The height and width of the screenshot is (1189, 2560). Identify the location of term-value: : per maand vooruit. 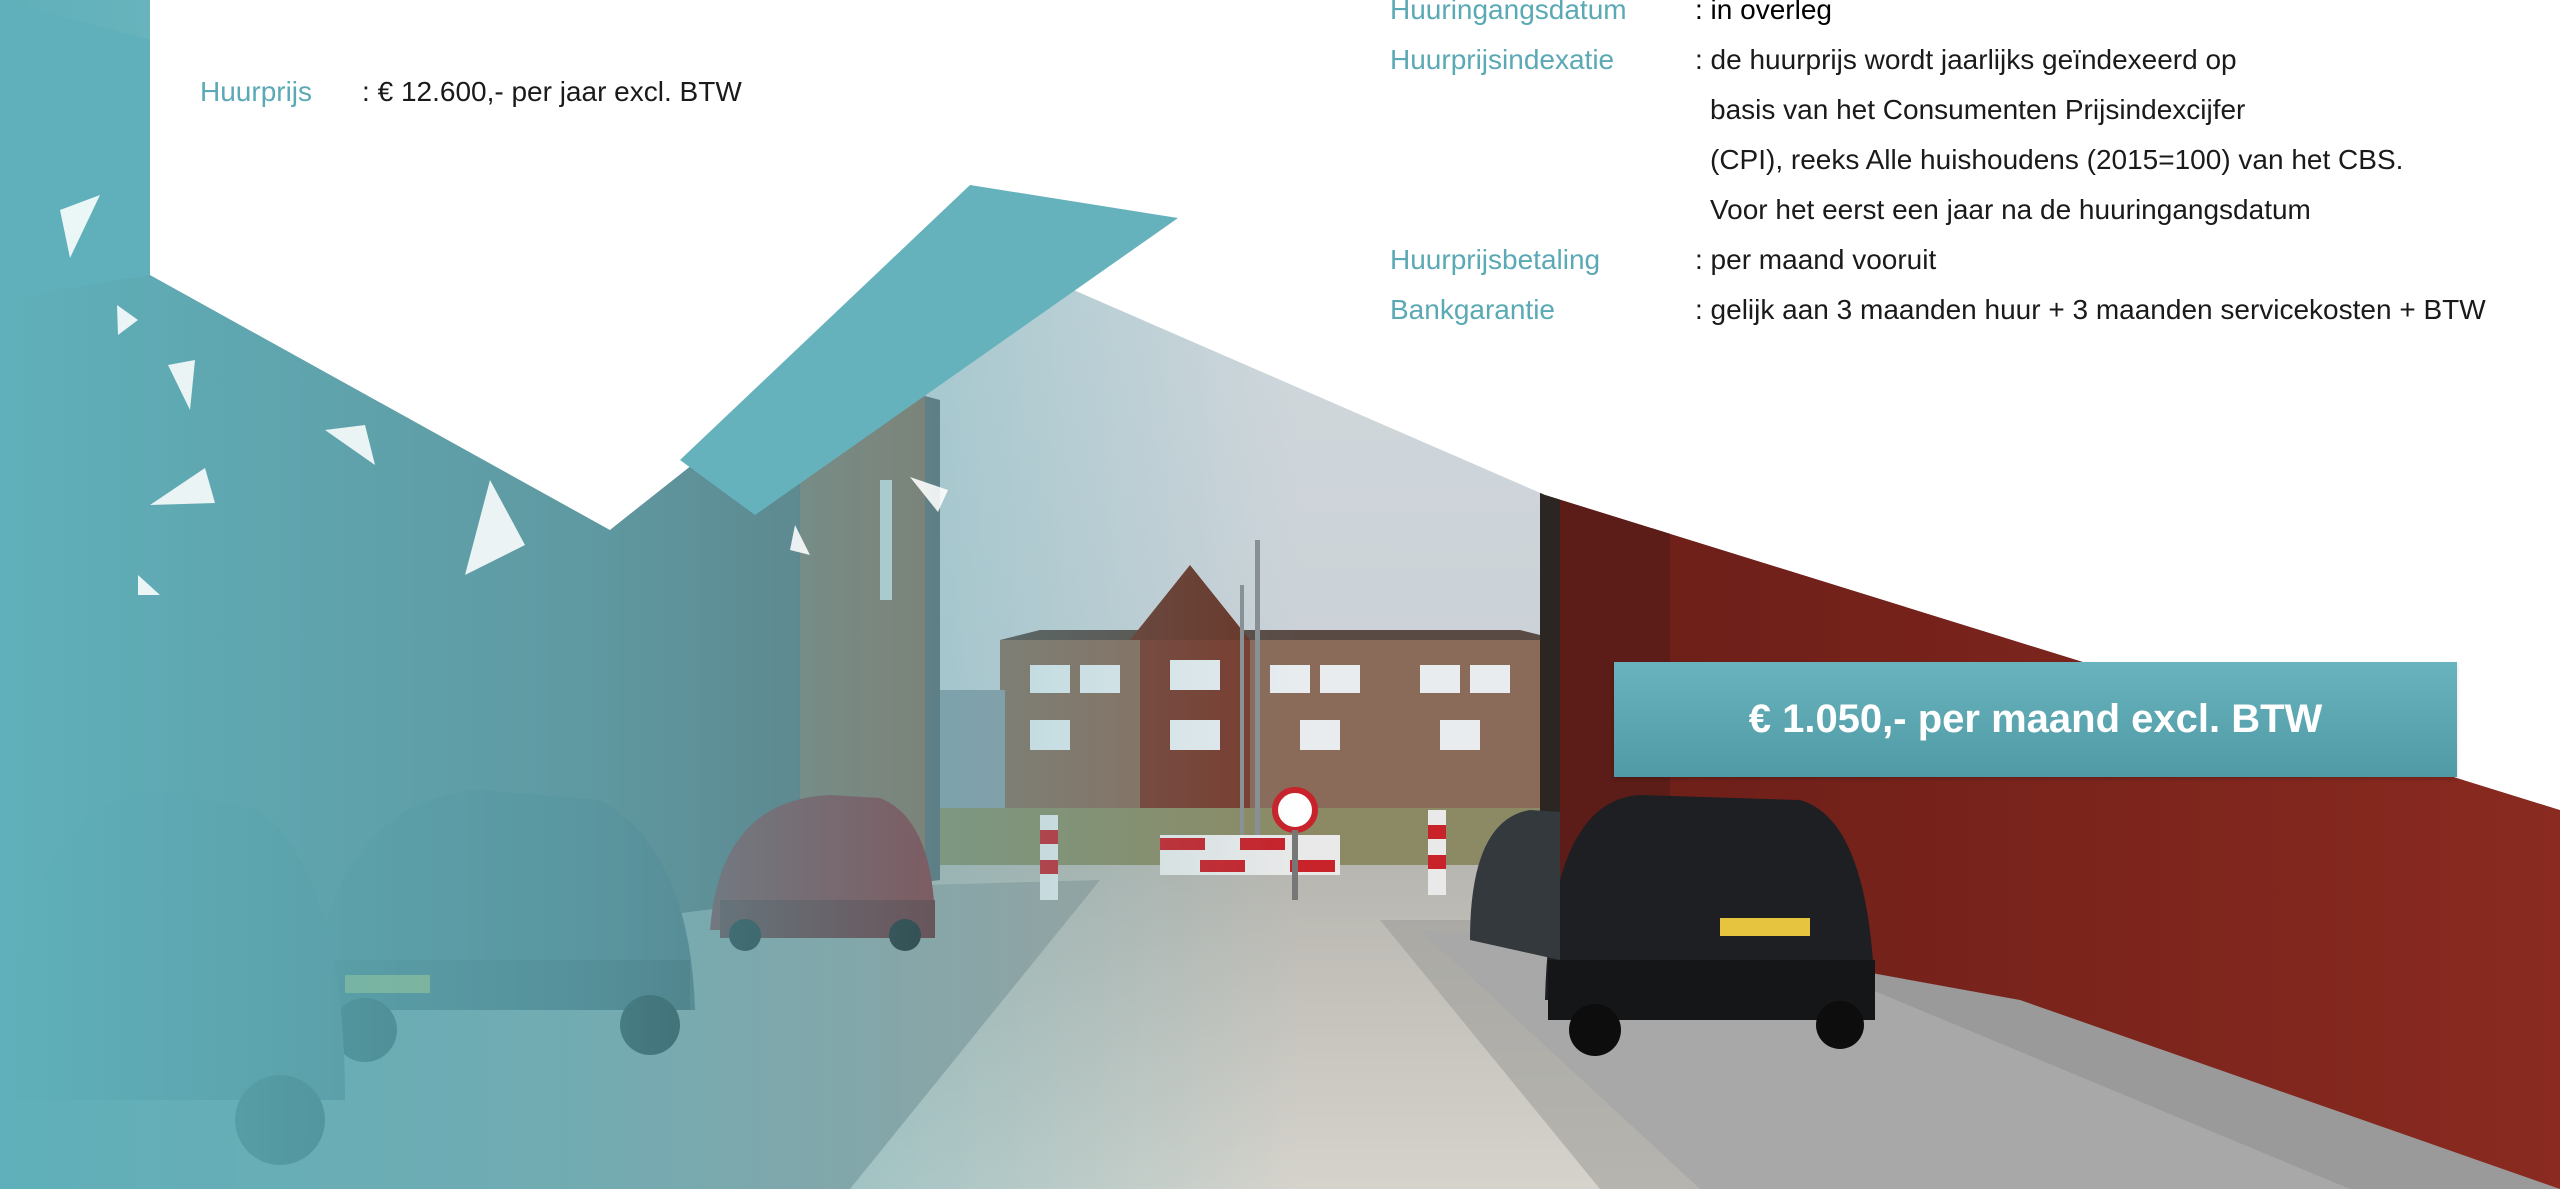
(1816, 259).